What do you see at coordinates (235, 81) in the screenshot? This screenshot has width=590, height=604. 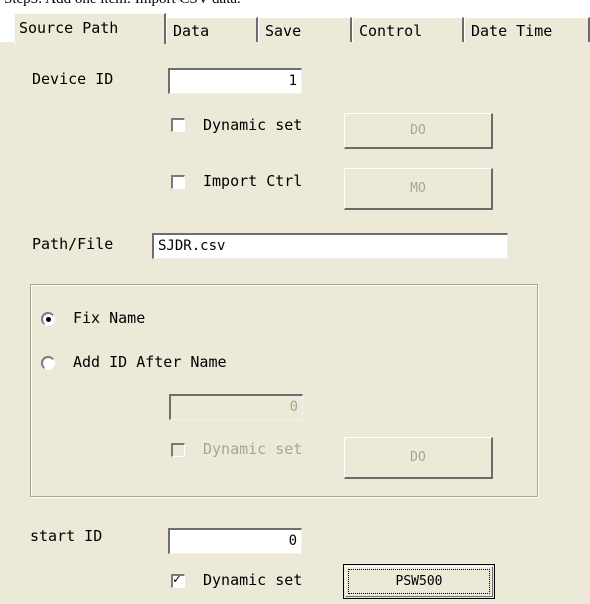 I see `device-id-input: 1` at bounding box center [235, 81].